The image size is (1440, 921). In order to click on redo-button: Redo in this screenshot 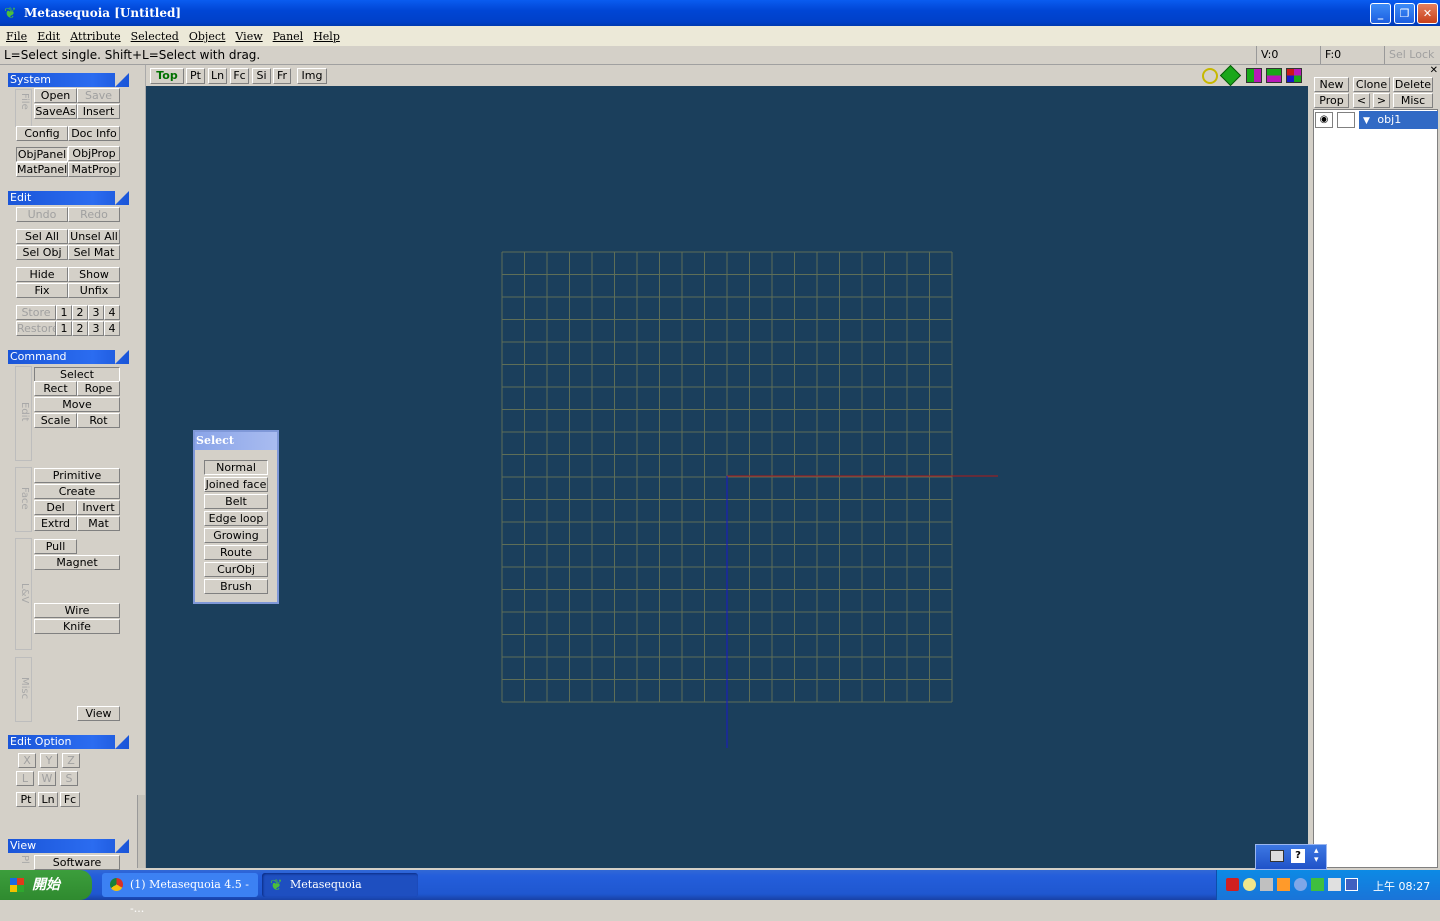, I will do `click(94, 214)`.